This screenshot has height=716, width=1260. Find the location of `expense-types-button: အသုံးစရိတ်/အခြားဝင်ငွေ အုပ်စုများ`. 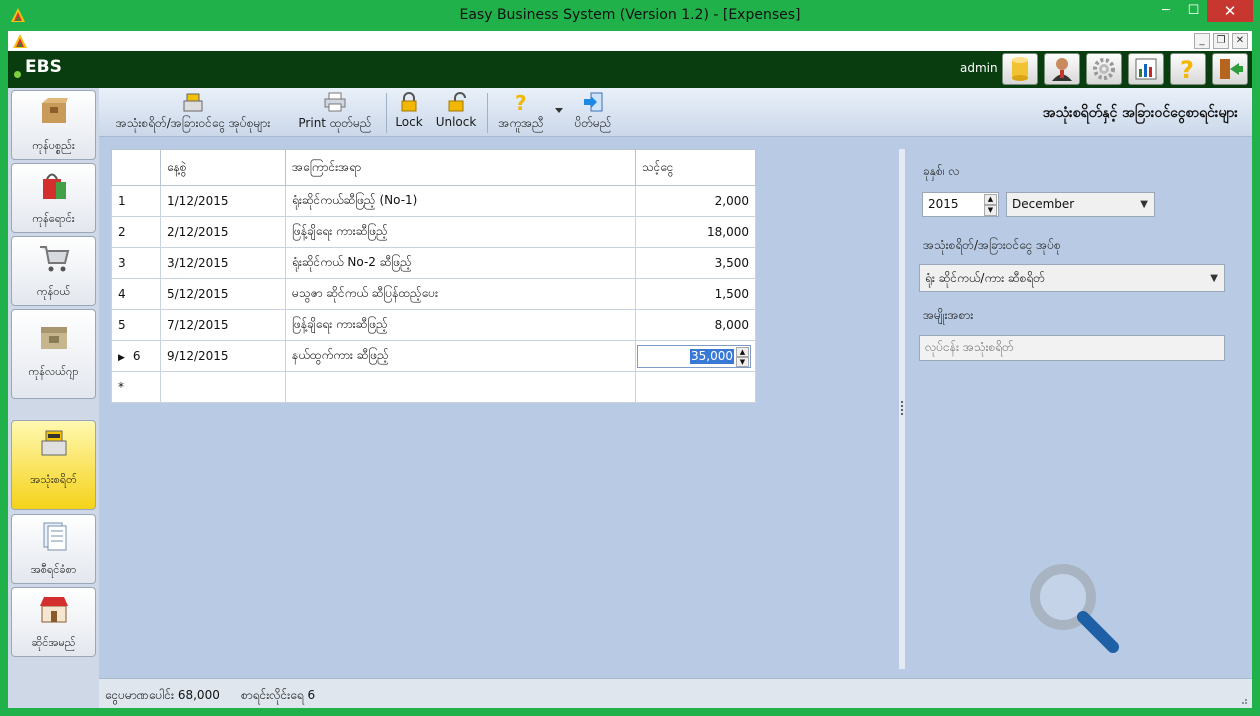

expense-types-button: အသုံးစရိတ်/အခြားဝင်ငွေ အုပ်စုများ is located at coordinates (193, 113).